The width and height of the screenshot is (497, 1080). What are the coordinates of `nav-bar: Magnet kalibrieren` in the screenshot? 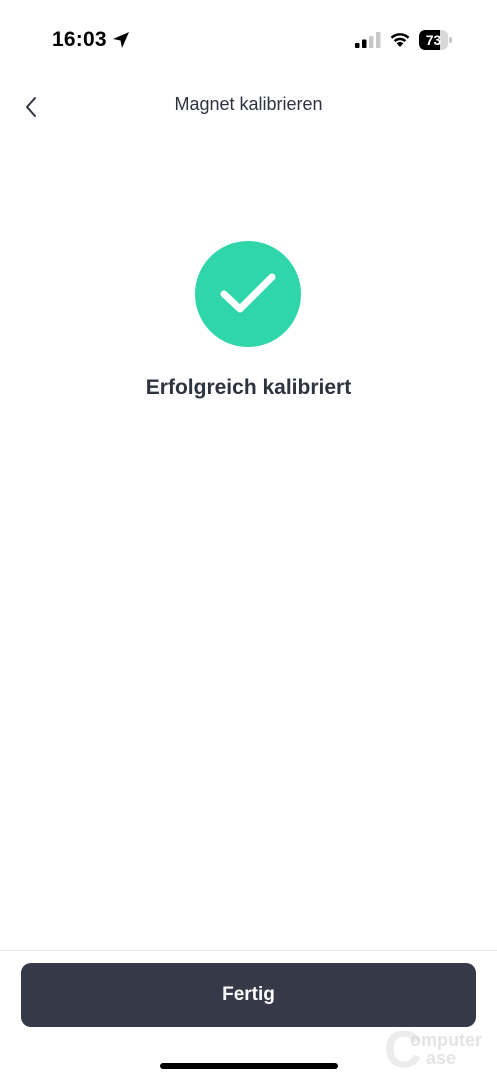 It's located at (248, 106).